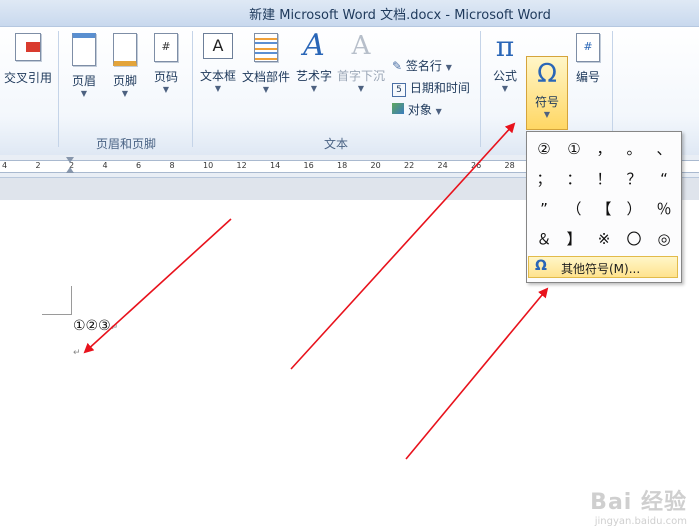 This screenshot has width=699, height=531. I want to click on watermark-url: jingyan.baidu.com, so click(640, 521).